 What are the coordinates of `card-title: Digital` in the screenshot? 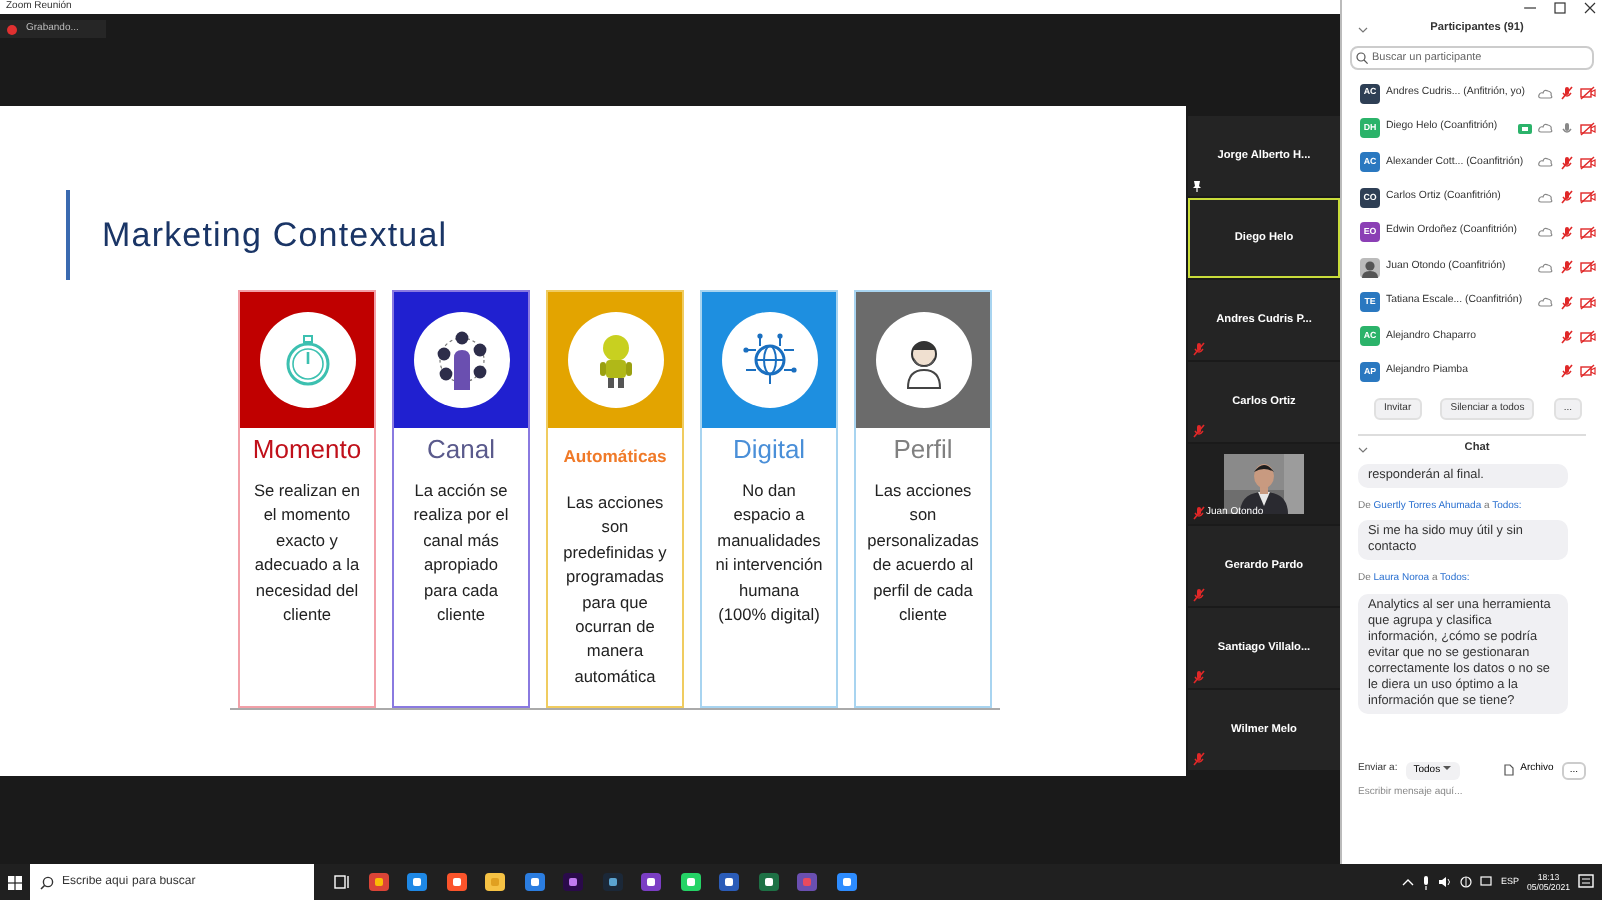 It's located at (769, 450).